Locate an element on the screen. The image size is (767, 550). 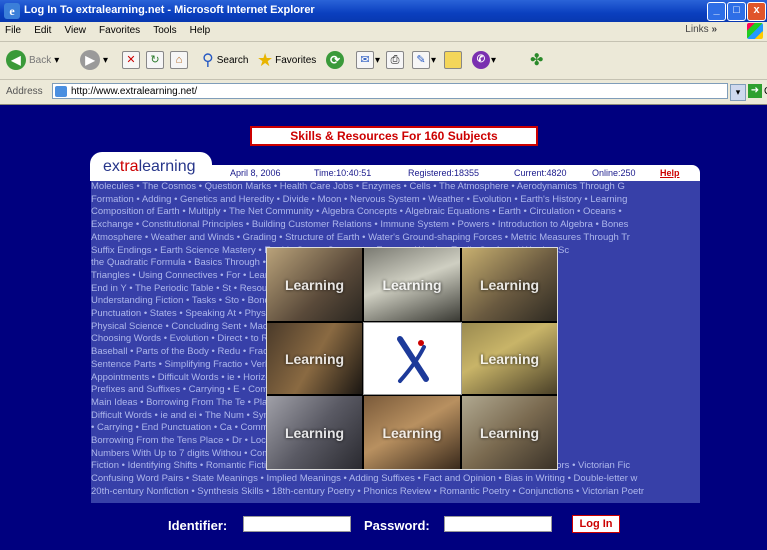
print-button: ⎙ is located at coordinates (395, 60).